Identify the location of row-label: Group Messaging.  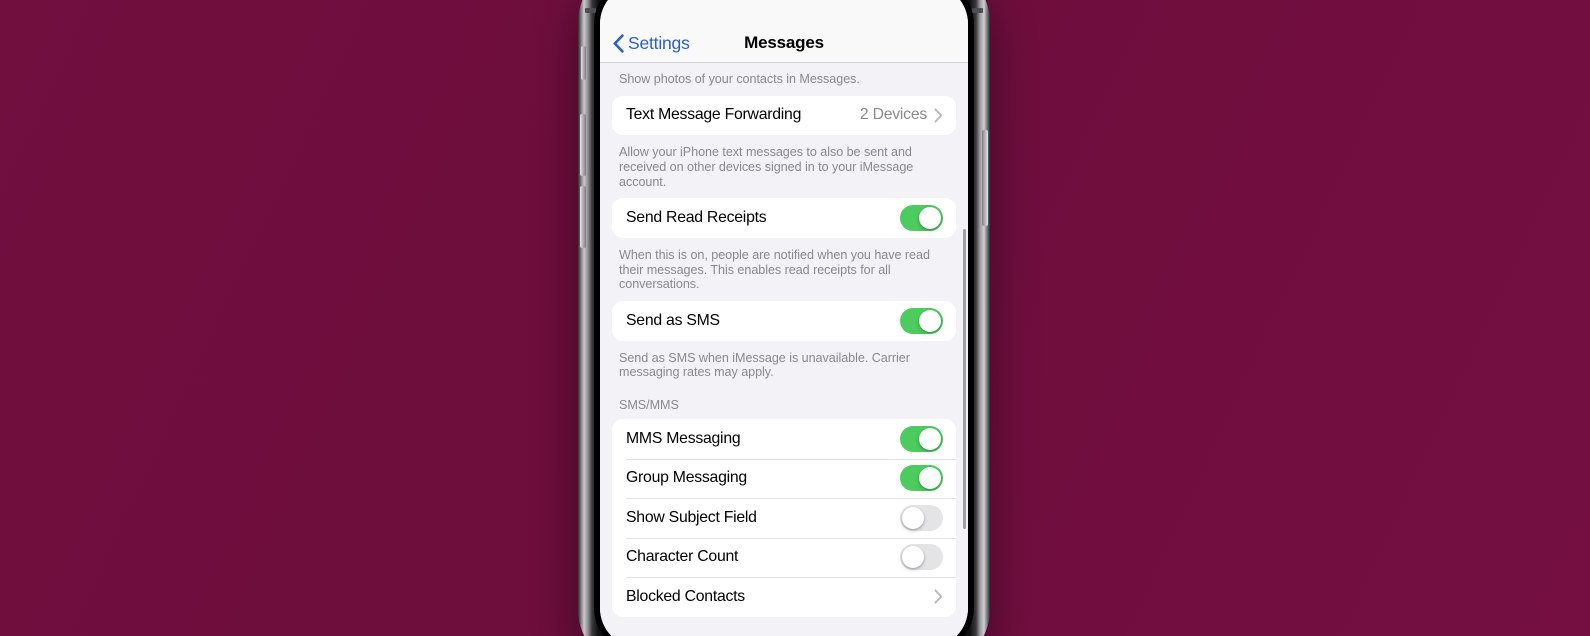
(686, 478).